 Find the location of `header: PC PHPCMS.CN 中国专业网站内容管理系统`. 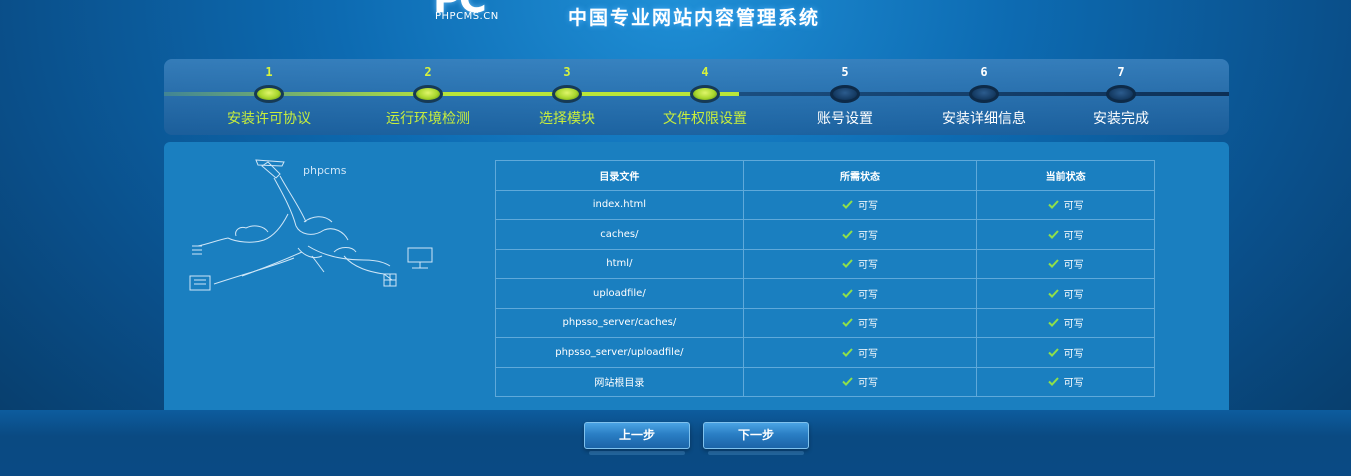

header: PC PHPCMS.CN 中国专业网站内容管理系统 is located at coordinates (675, 25).